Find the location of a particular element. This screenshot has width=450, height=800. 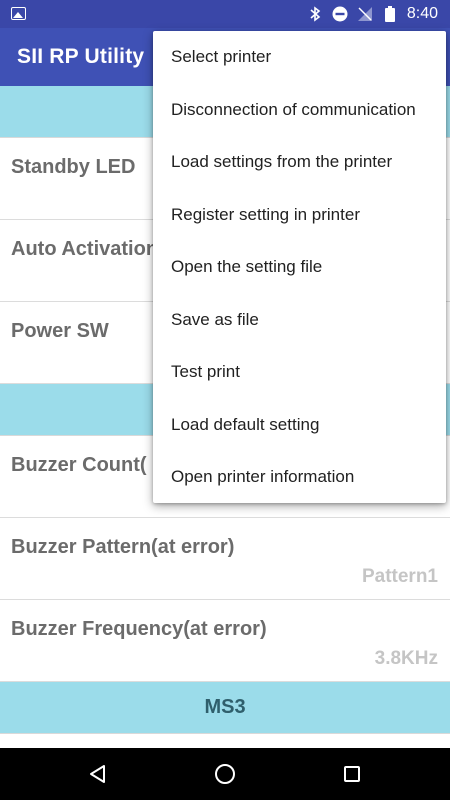

bluetooth-icon is located at coordinates (315, 14).